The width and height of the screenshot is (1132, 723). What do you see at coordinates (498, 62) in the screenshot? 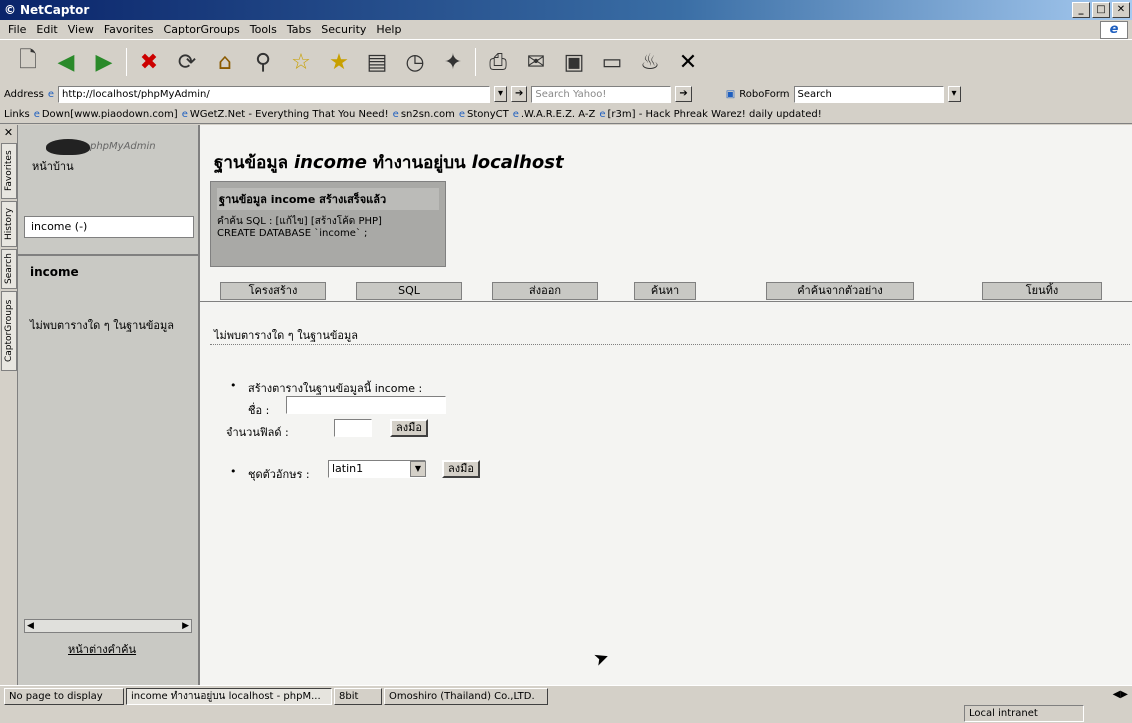
I see `print-icon: ⎙` at bounding box center [498, 62].